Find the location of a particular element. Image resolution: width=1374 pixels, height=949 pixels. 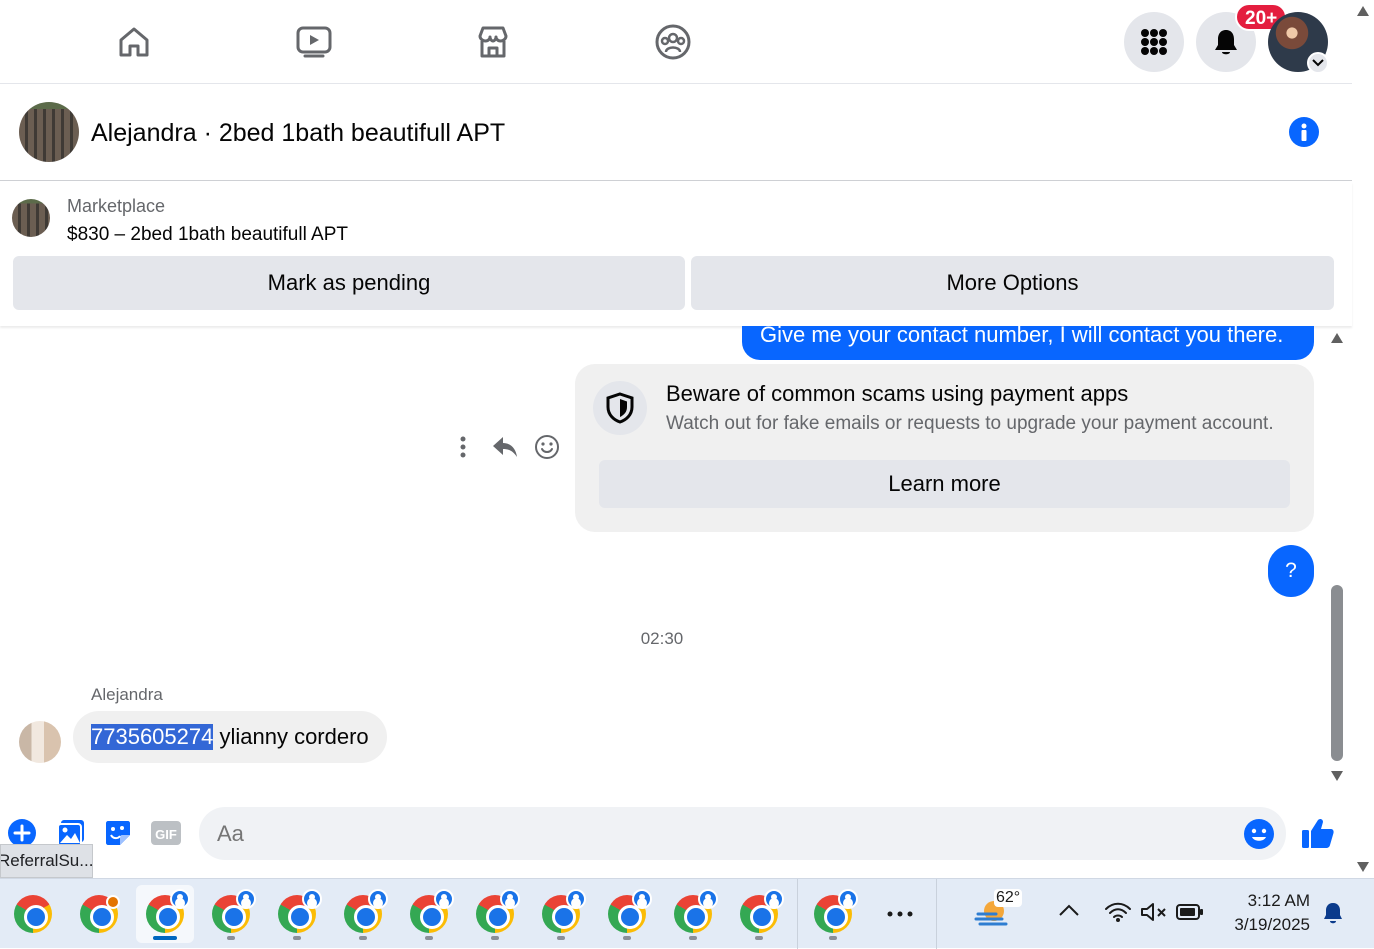

more-options-button: More Options is located at coordinates (1012, 283).